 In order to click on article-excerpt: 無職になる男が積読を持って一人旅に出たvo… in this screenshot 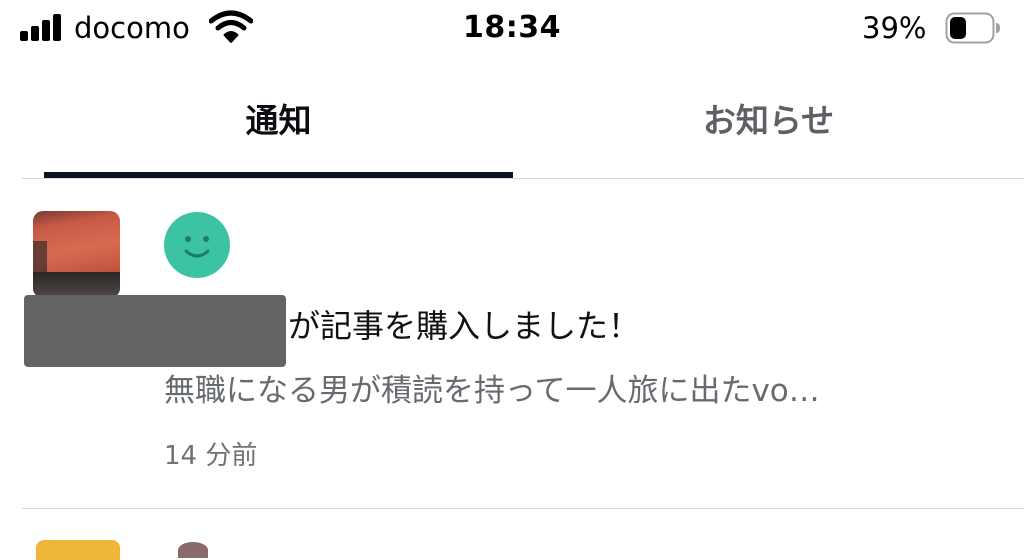, I will do `click(492, 391)`.